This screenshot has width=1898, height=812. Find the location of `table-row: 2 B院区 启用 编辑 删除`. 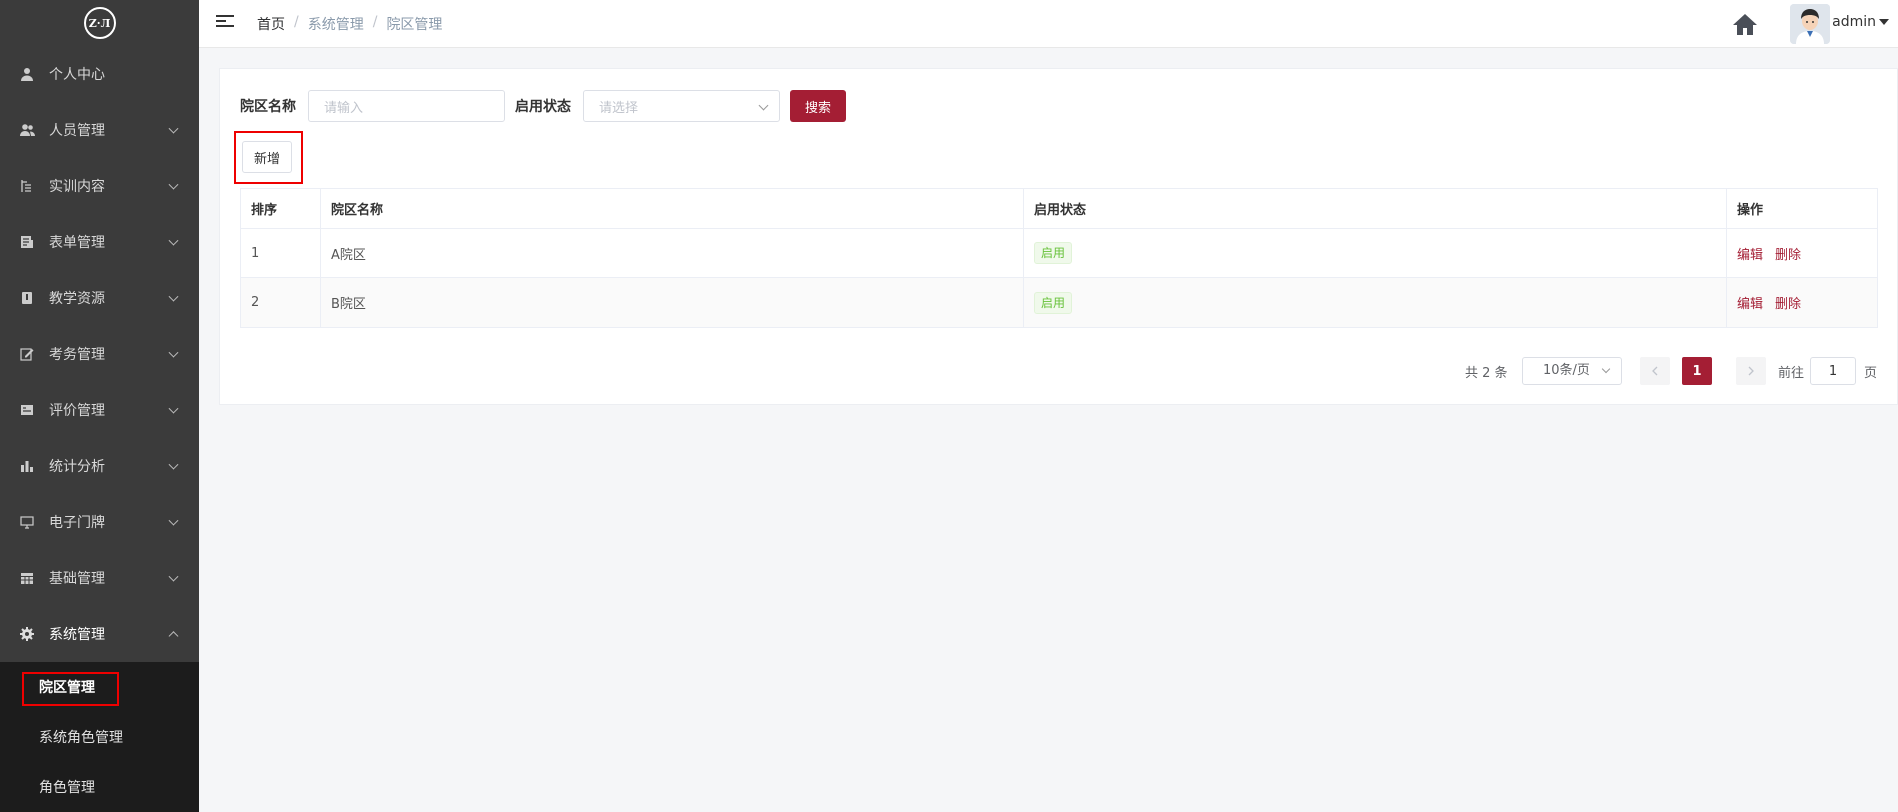

table-row: 2 B院区 启用 编辑 删除 is located at coordinates (1059, 302).